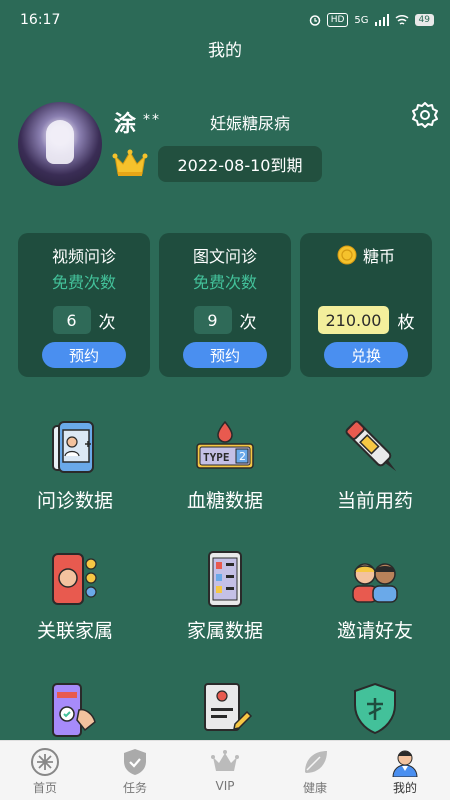  What do you see at coordinates (224, 501) in the screenshot?
I see `grid-label: 血糖数据` at bounding box center [224, 501].